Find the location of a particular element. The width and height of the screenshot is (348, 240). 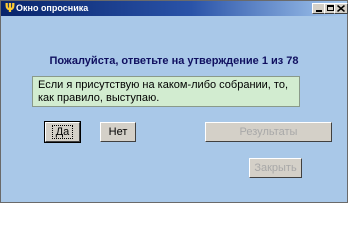

close-icon is located at coordinates (341, 8).